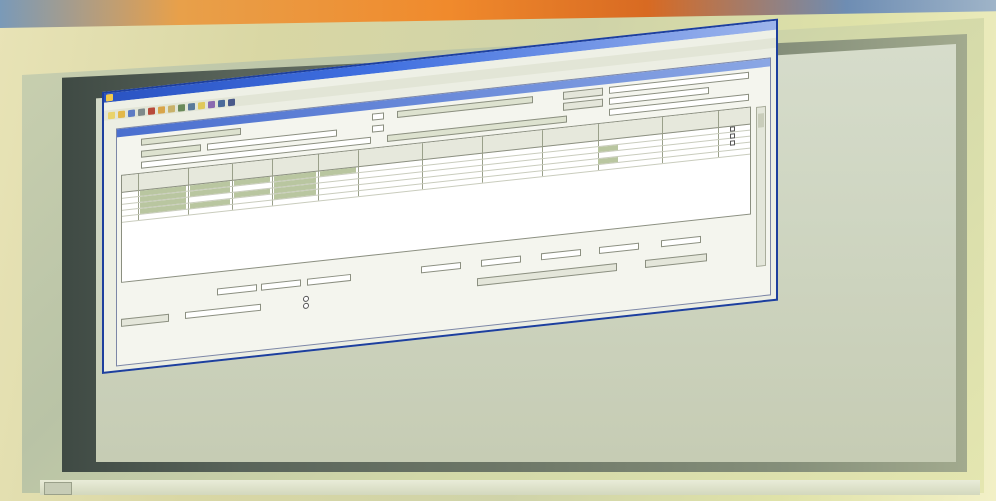 Image resolution: width=996 pixels, height=501 pixels. Describe the element at coordinates (201, 105) in the screenshot. I see `find-icon` at that location.